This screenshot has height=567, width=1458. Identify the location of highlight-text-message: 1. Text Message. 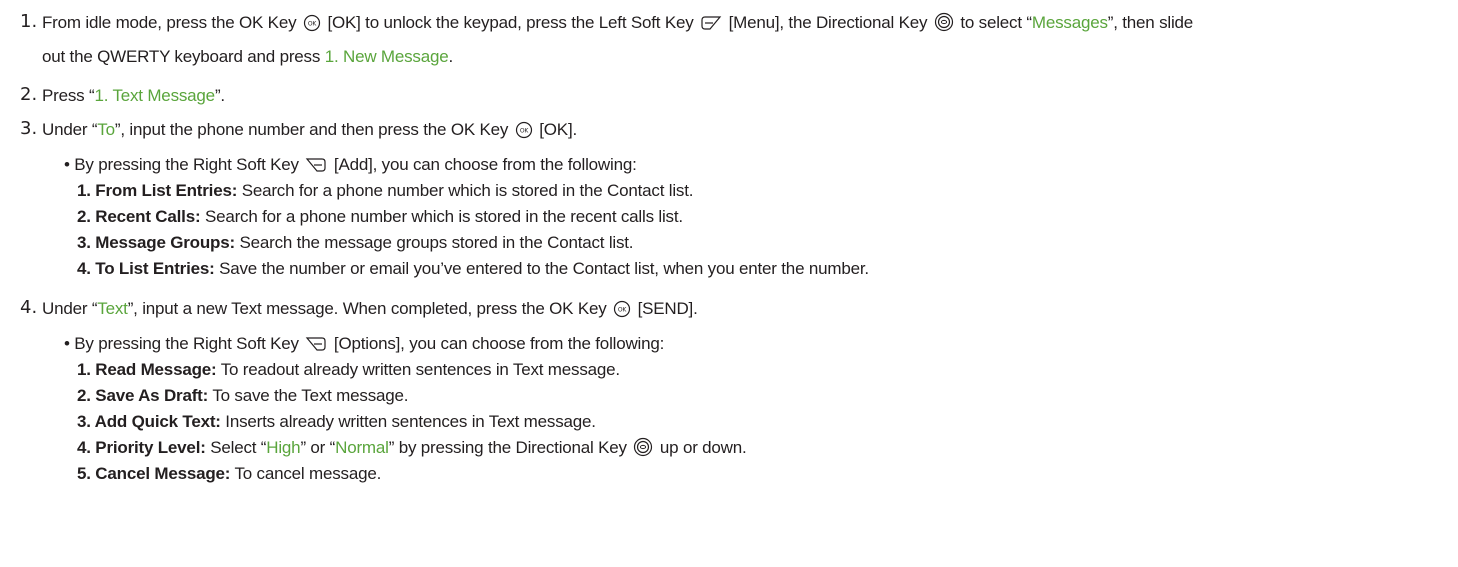
(154, 95).